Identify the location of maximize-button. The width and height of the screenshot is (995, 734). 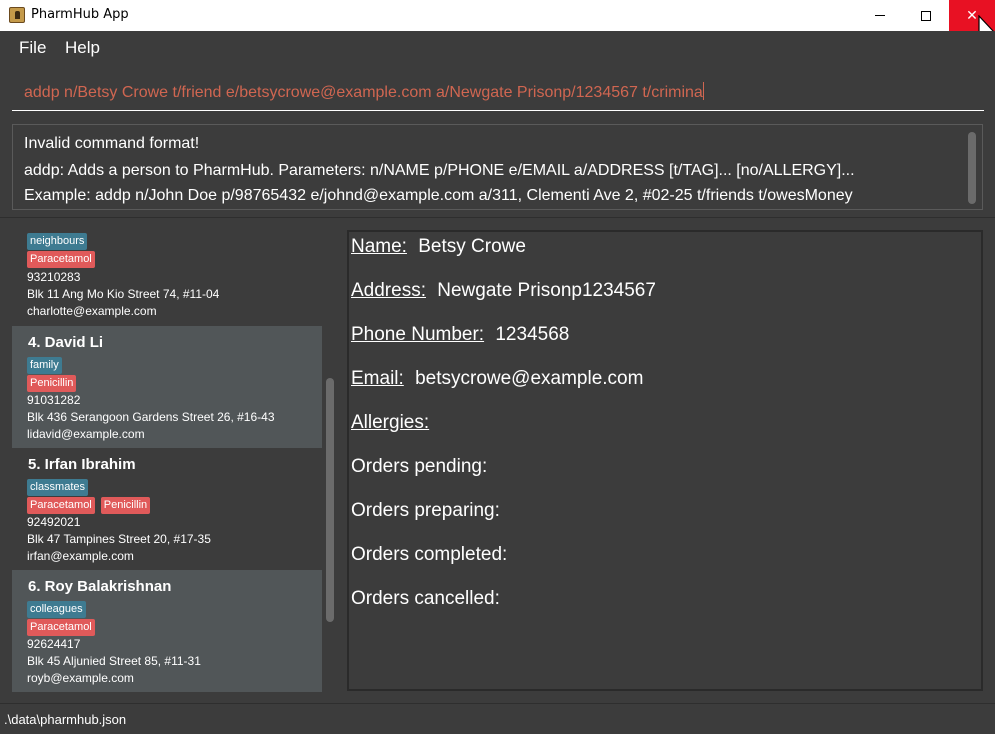
(926, 15).